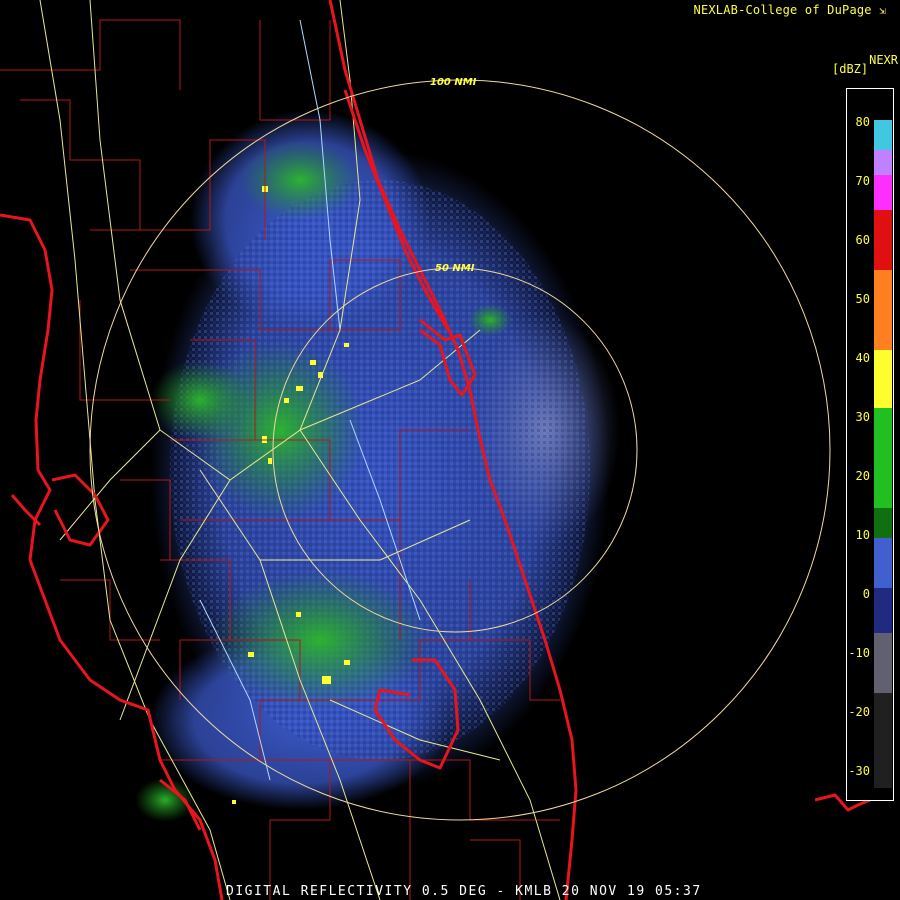  I want to click on legend-tick: 30, so click(862, 417).